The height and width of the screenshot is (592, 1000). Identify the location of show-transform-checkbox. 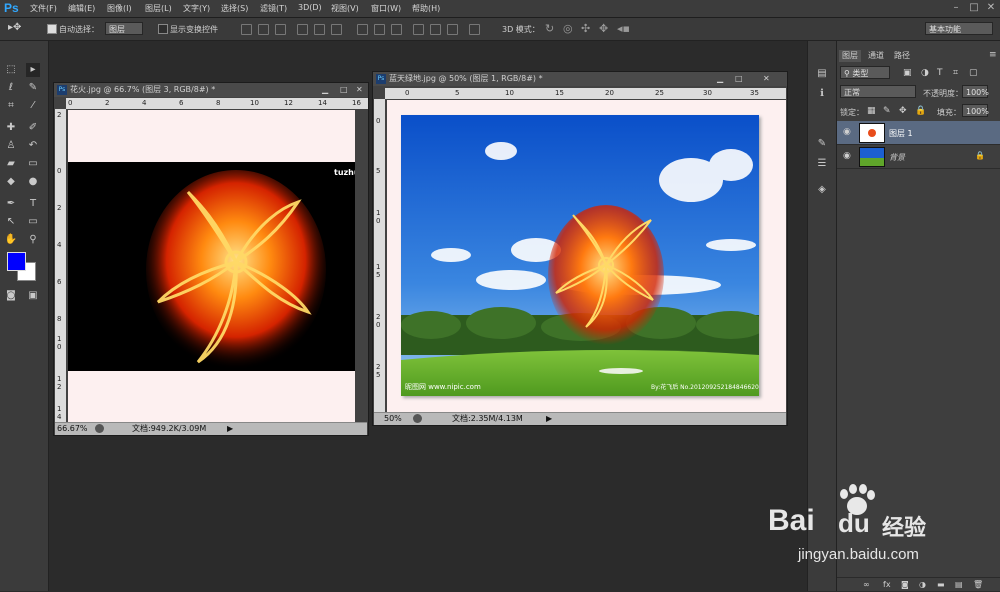
(163, 29).